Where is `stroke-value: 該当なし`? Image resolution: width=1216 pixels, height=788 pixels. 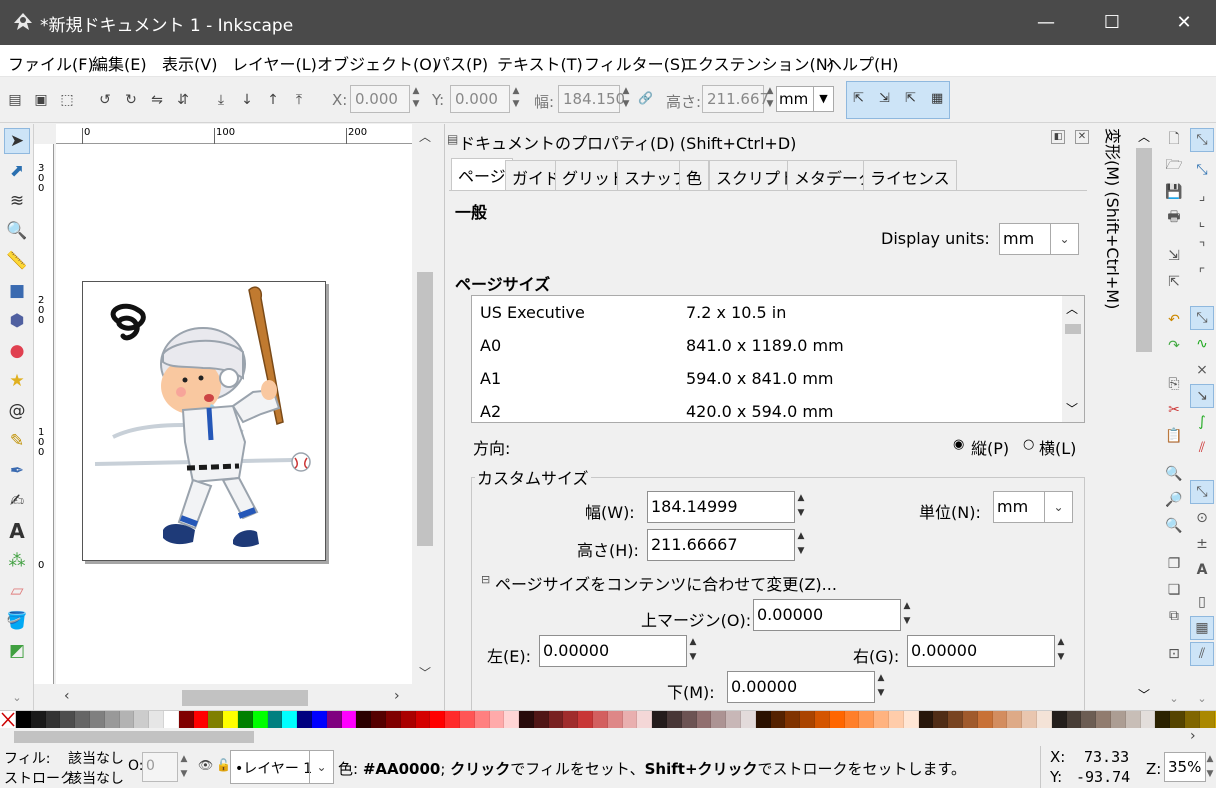 stroke-value: 該当なし is located at coordinates (96, 778).